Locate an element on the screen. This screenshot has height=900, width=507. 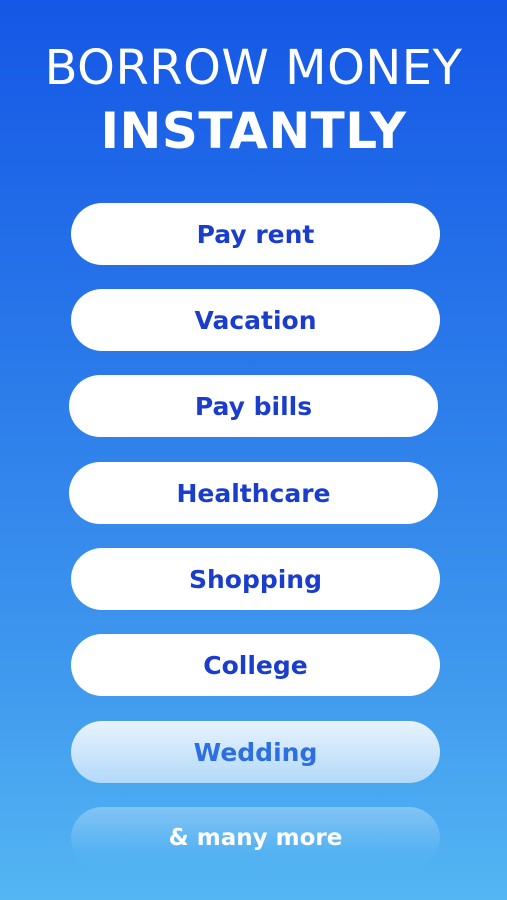
option-label: Shopping is located at coordinates (255, 579).